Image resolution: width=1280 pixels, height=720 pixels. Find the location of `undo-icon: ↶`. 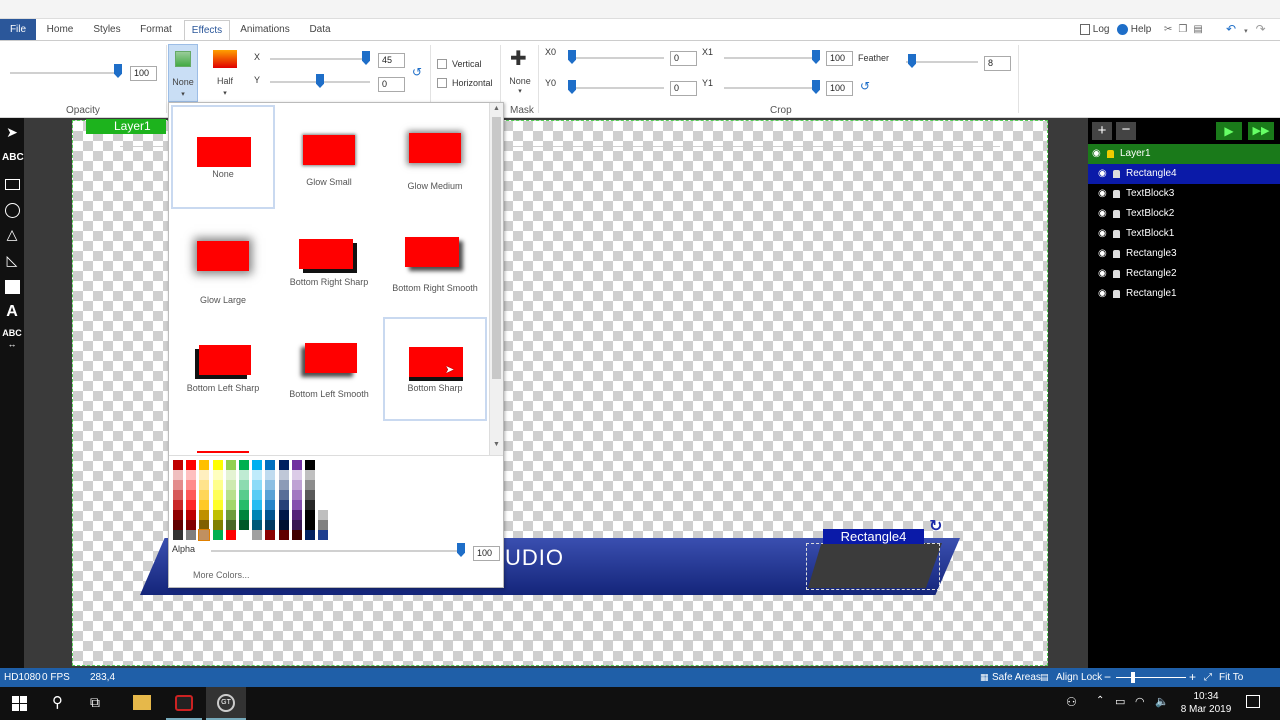

undo-icon: ↶ is located at coordinates (1235, 29).